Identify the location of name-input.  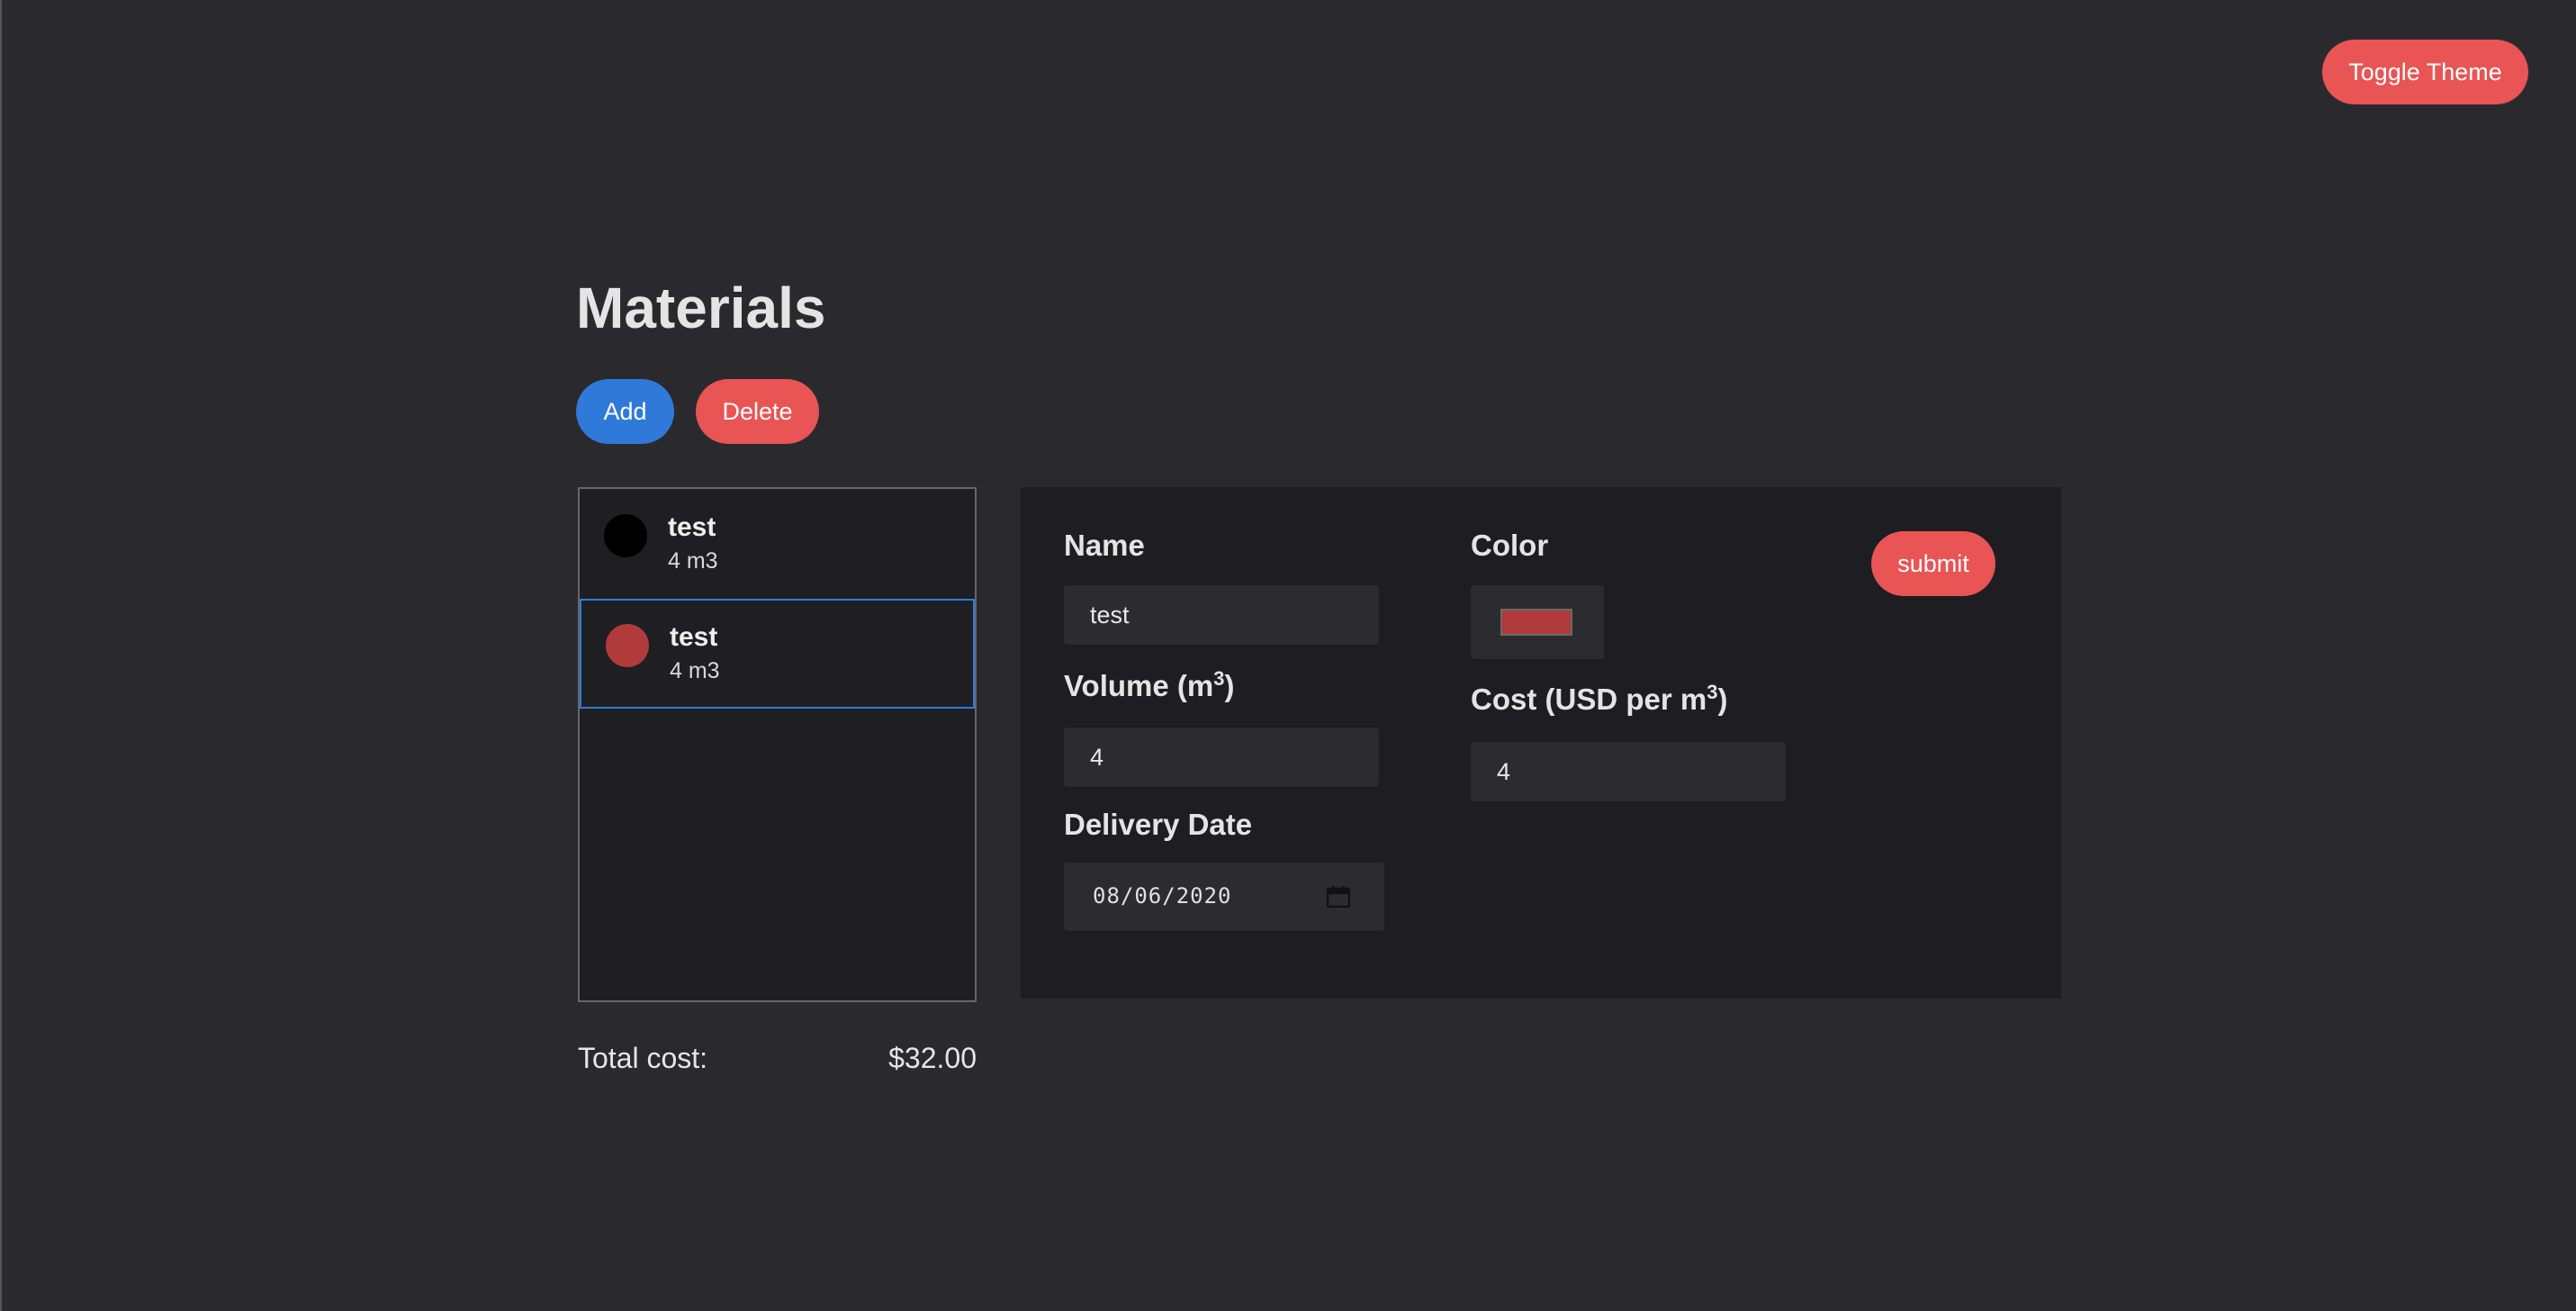
(1221, 615).